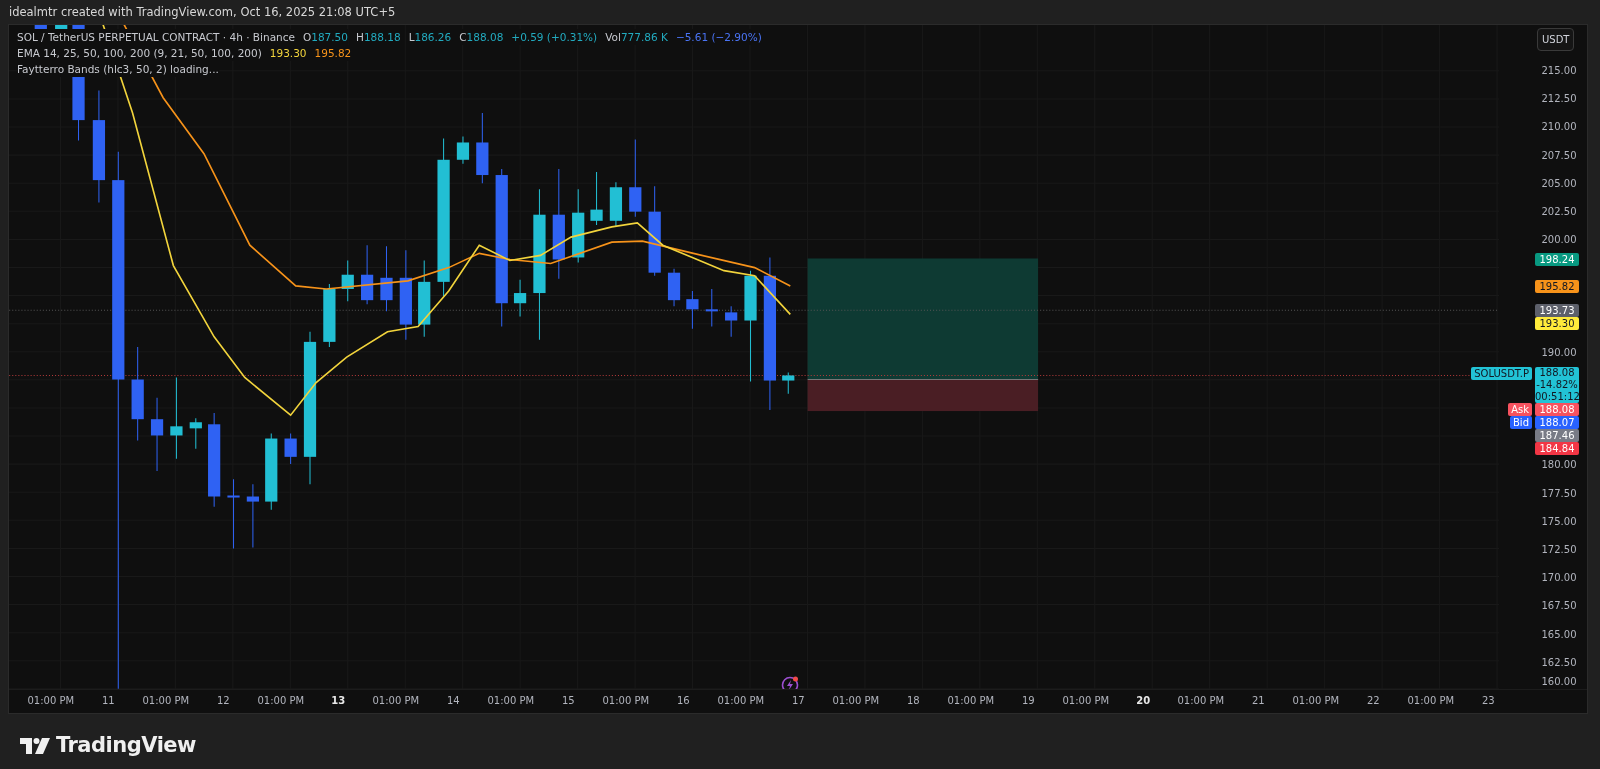  I want to click on price-label: 170.00, so click(1559, 578).